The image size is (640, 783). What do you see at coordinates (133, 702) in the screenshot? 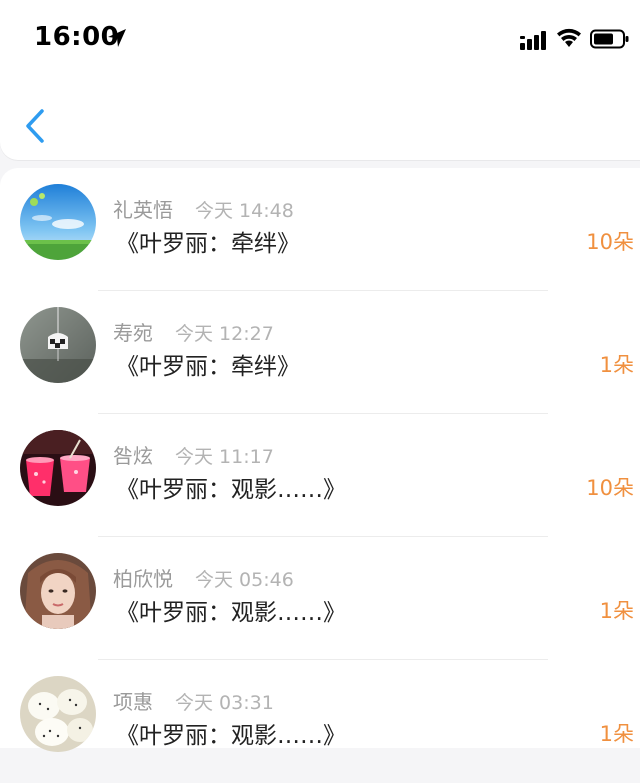
I see `sender-name: 项惠` at bounding box center [133, 702].